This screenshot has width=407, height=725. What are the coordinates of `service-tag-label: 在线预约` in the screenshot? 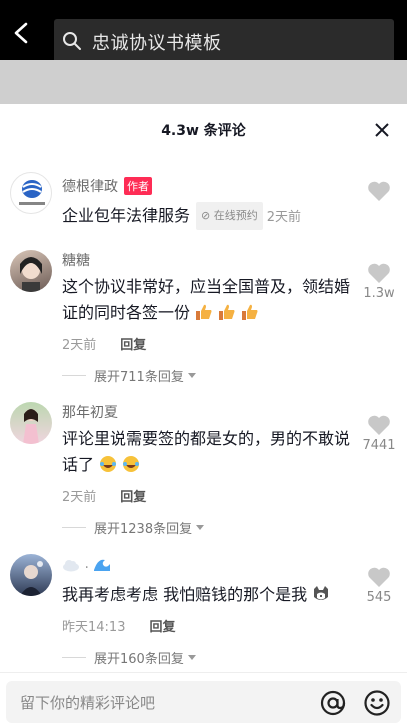 It's located at (235, 215).